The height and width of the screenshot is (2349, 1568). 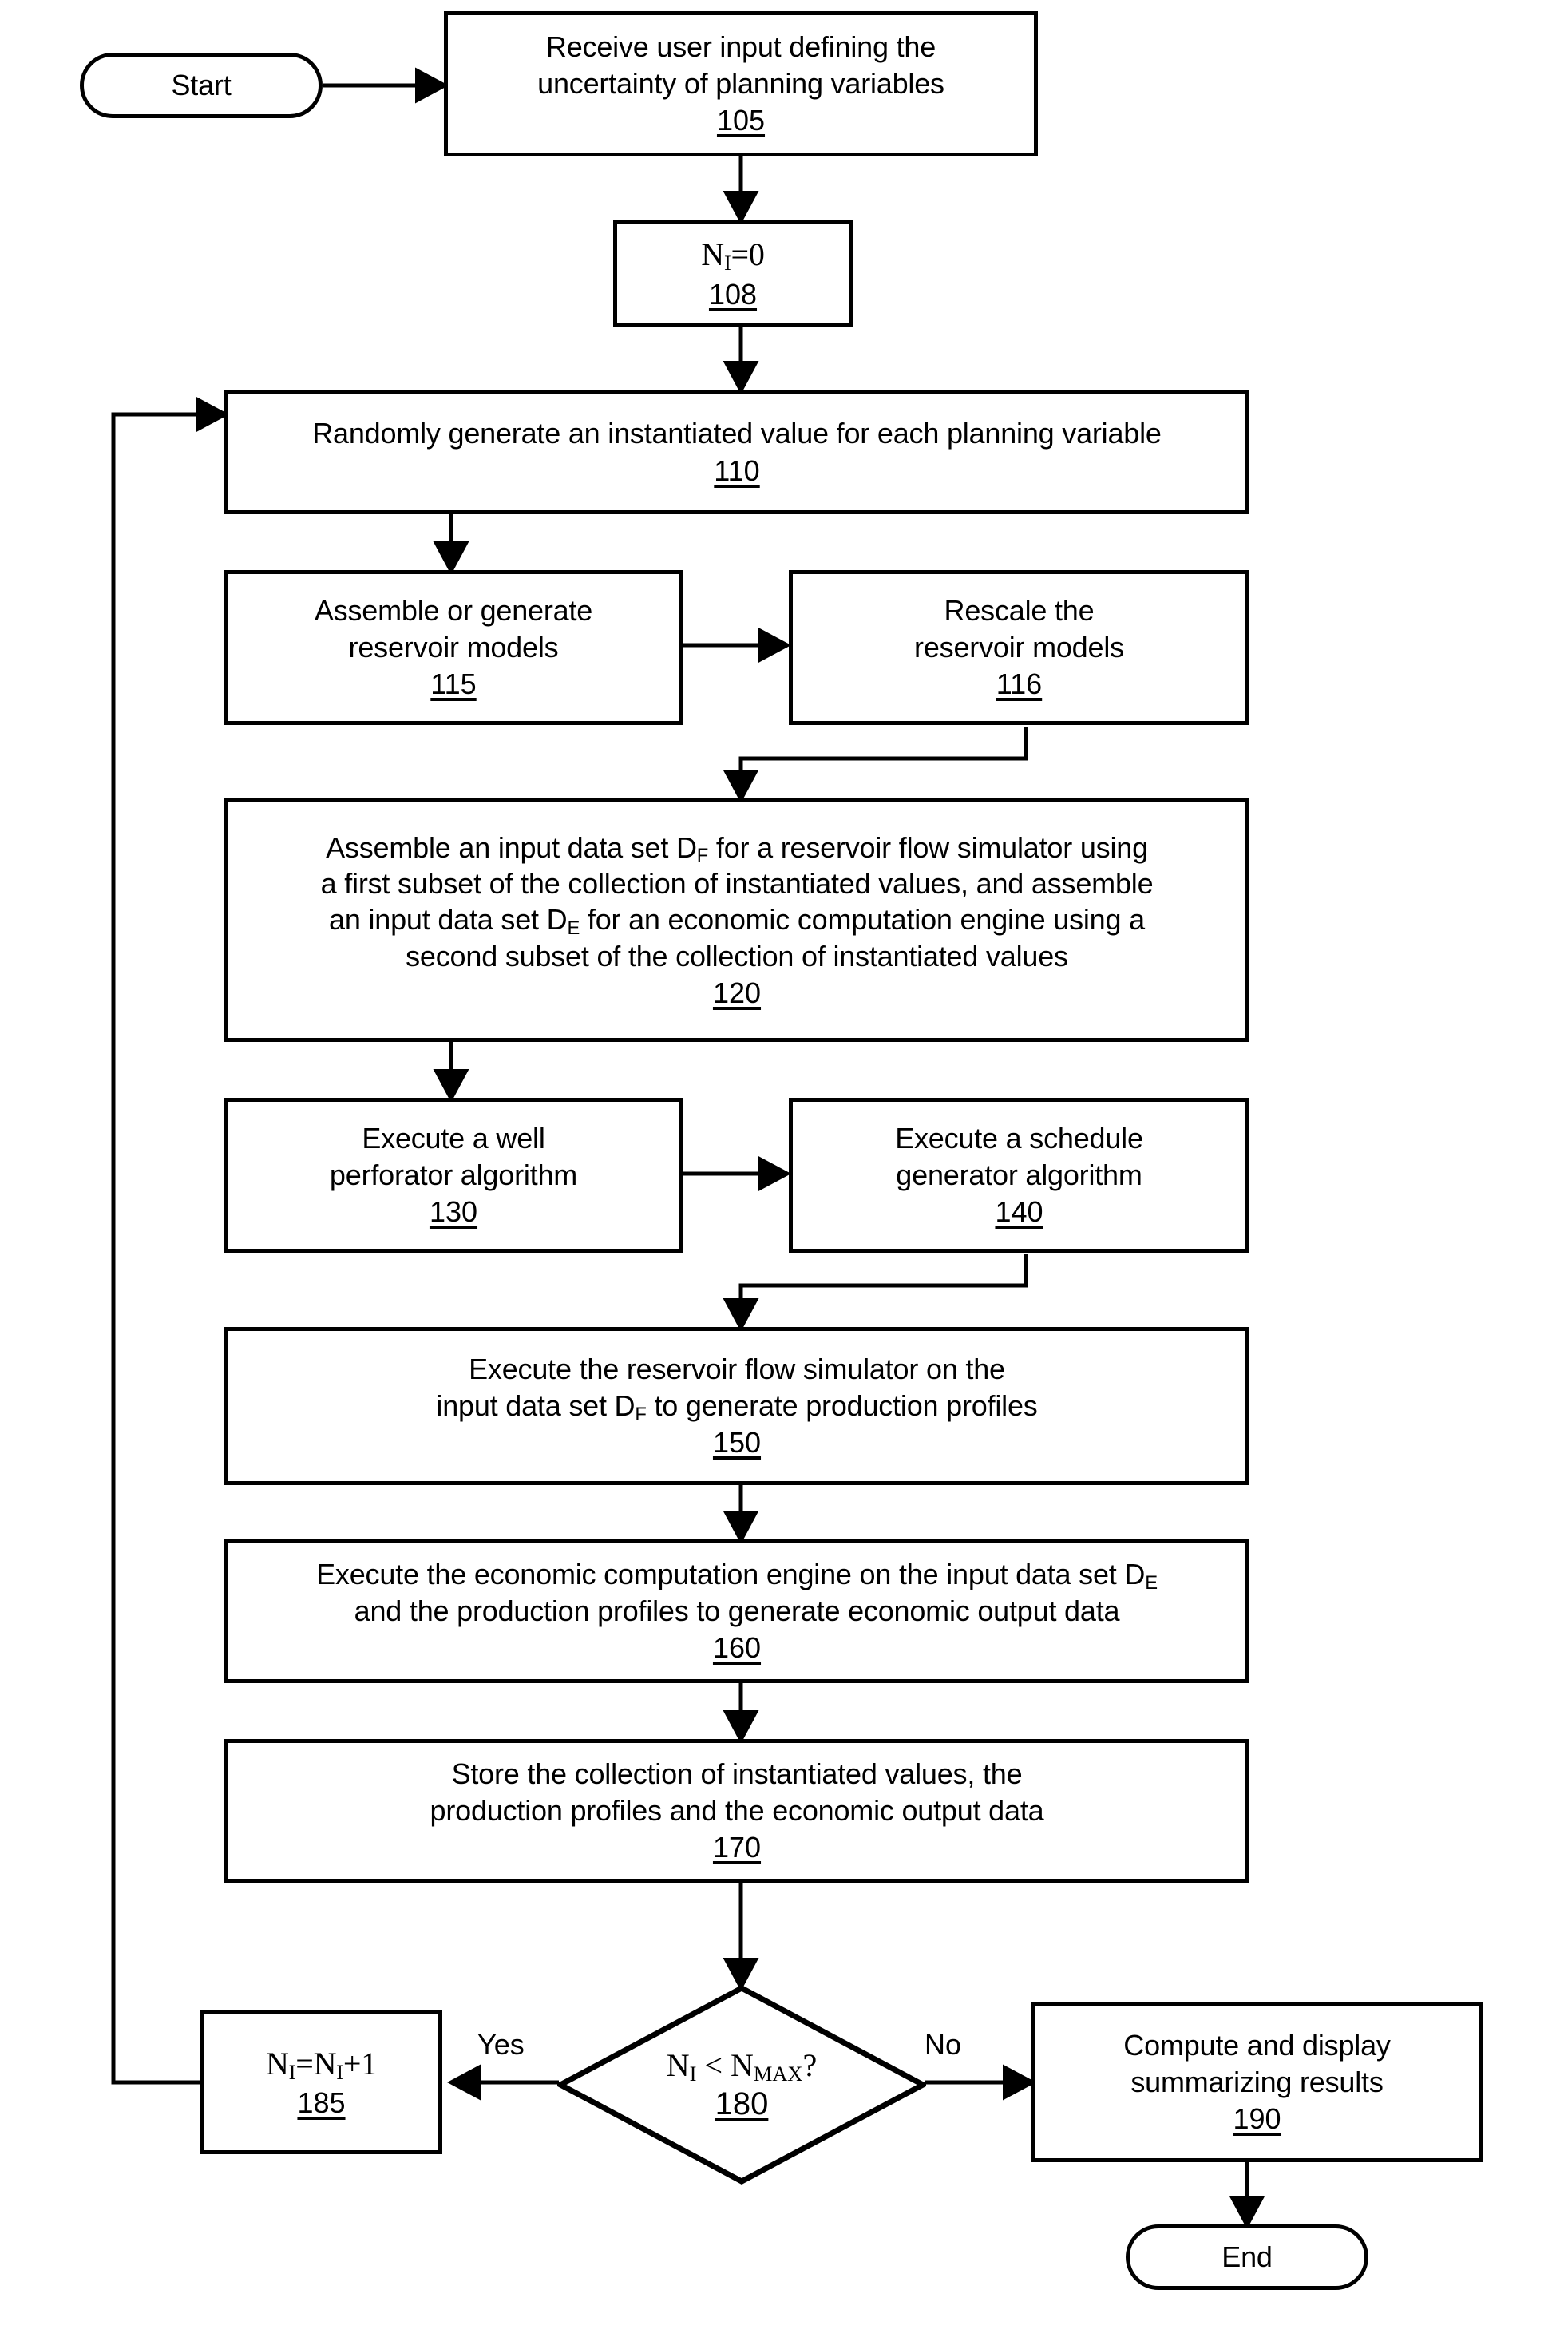 I want to click on node-116-text: Rescale the reservoir models, so click(x=1019, y=629).